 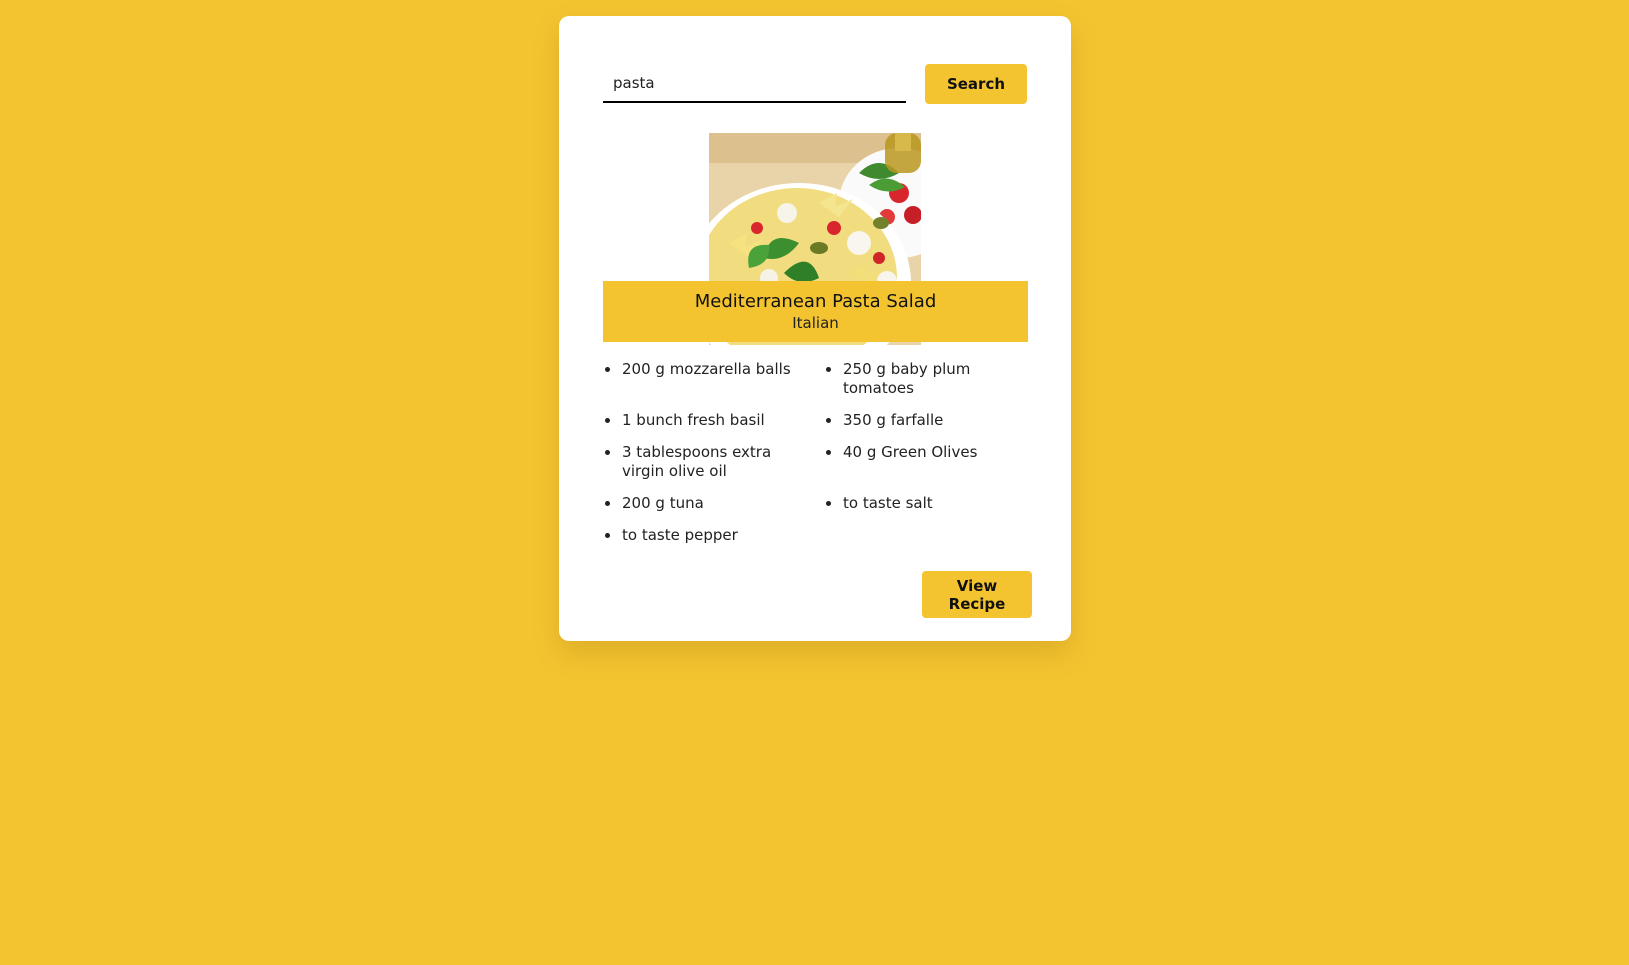 What do you see at coordinates (713, 379) in the screenshot?
I see `ingredient-item: 200 g mozzarella balls` at bounding box center [713, 379].